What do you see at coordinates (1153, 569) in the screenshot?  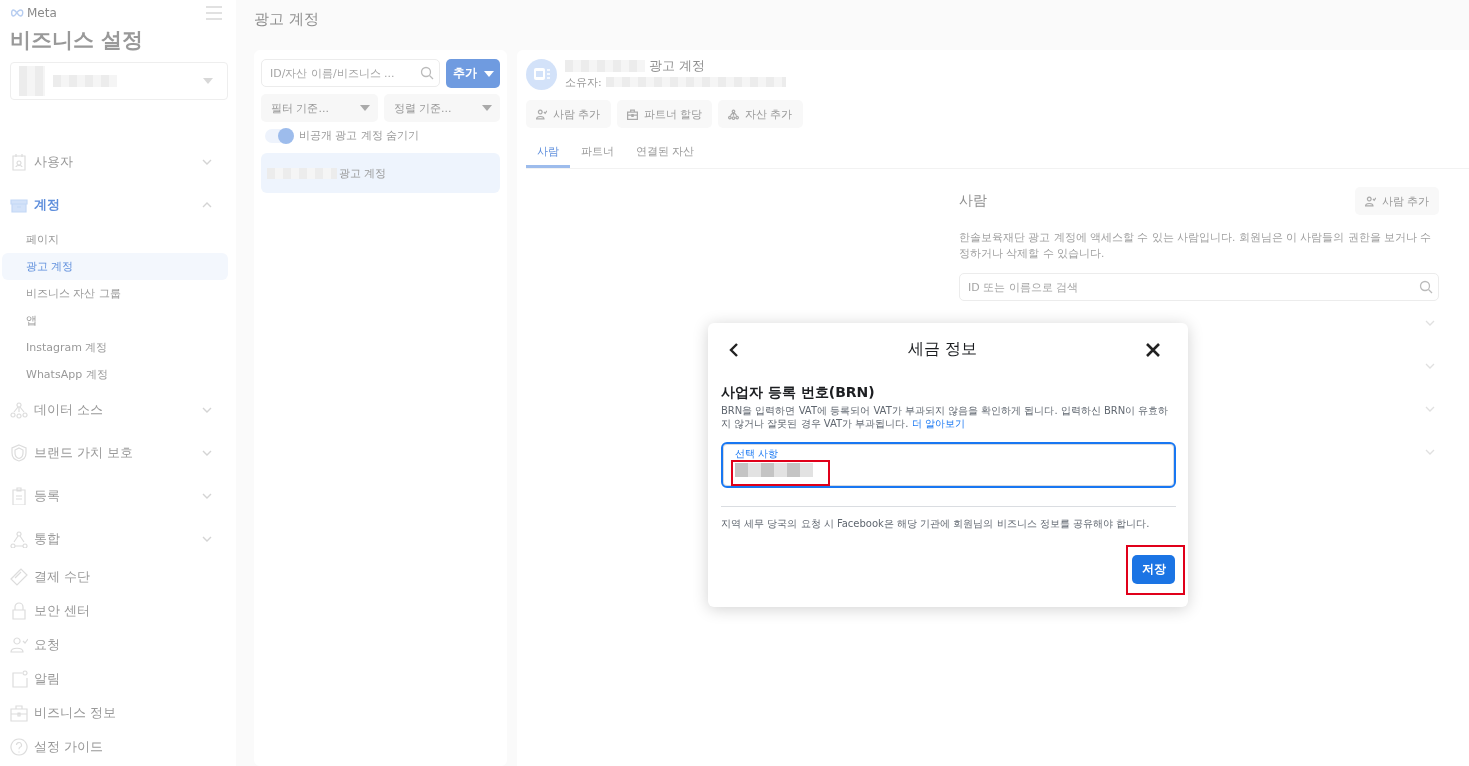 I see `save-button: 저장` at bounding box center [1153, 569].